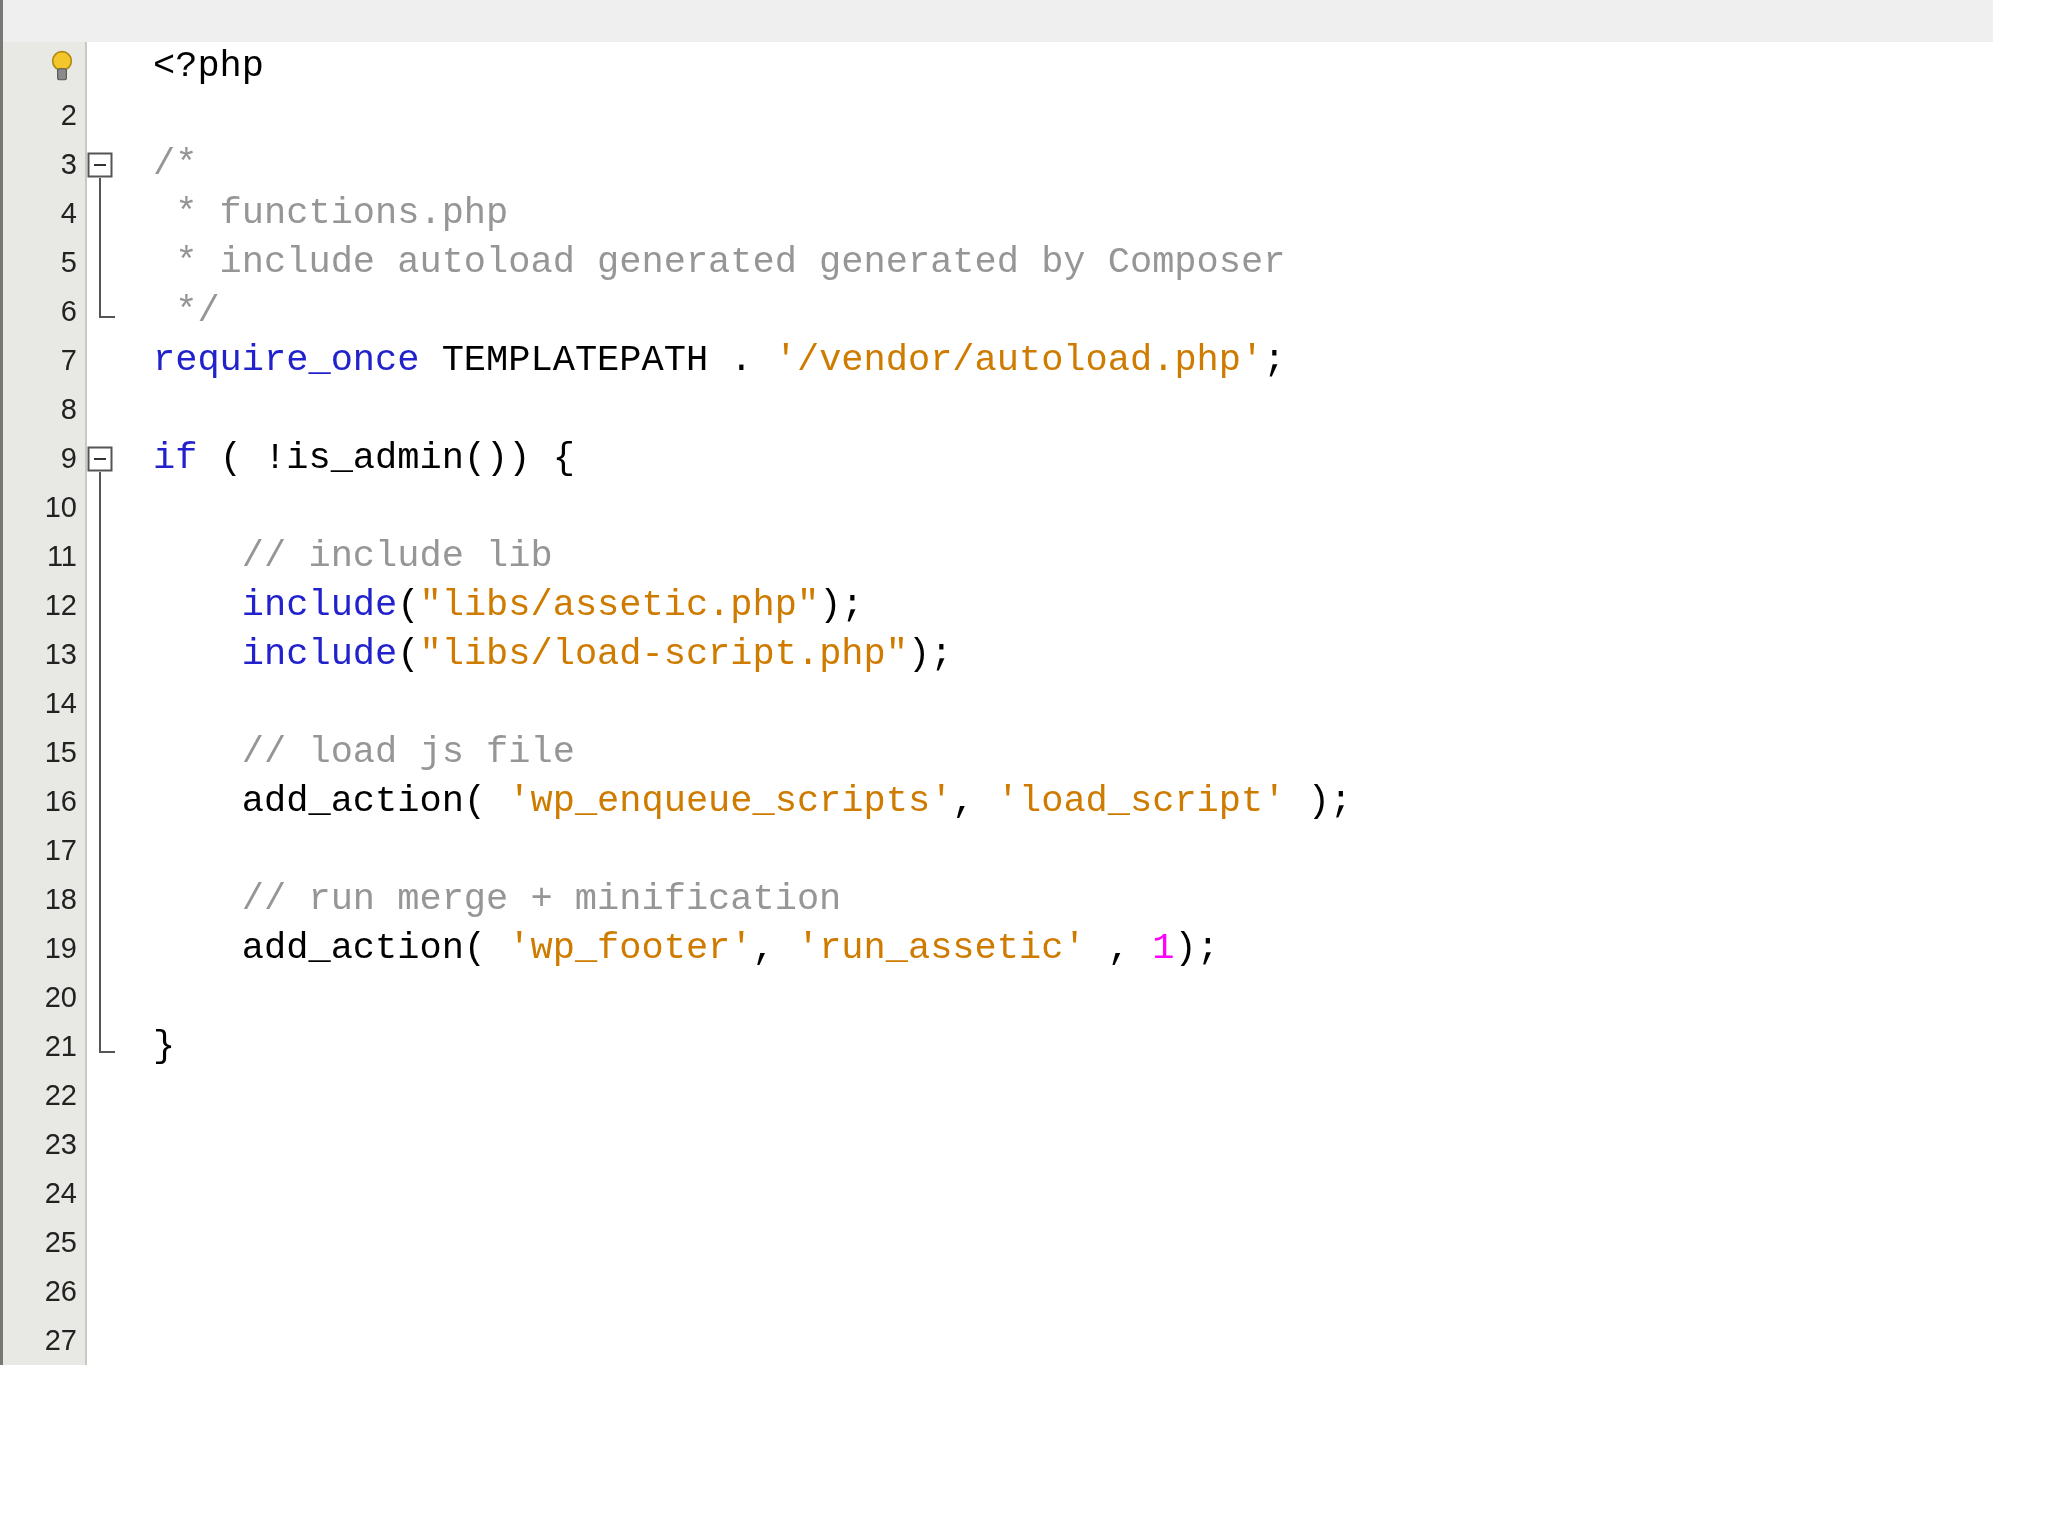 The height and width of the screenshot is (1536, 2048). Describe the element at coordinates (60, 850) in the screenshot. I see `line-number: 17` at that location.